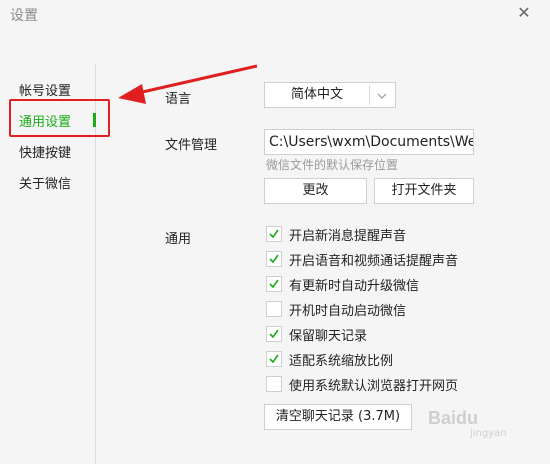 This screenshot has height=464, width=550. I want to click on language-select: 简体中文, so click(330, 95).